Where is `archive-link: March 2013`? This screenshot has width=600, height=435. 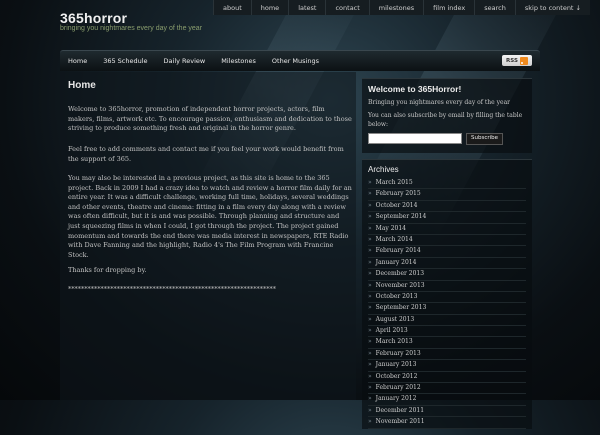 archive-link: March 2013 is located at coordinates (447, 343).